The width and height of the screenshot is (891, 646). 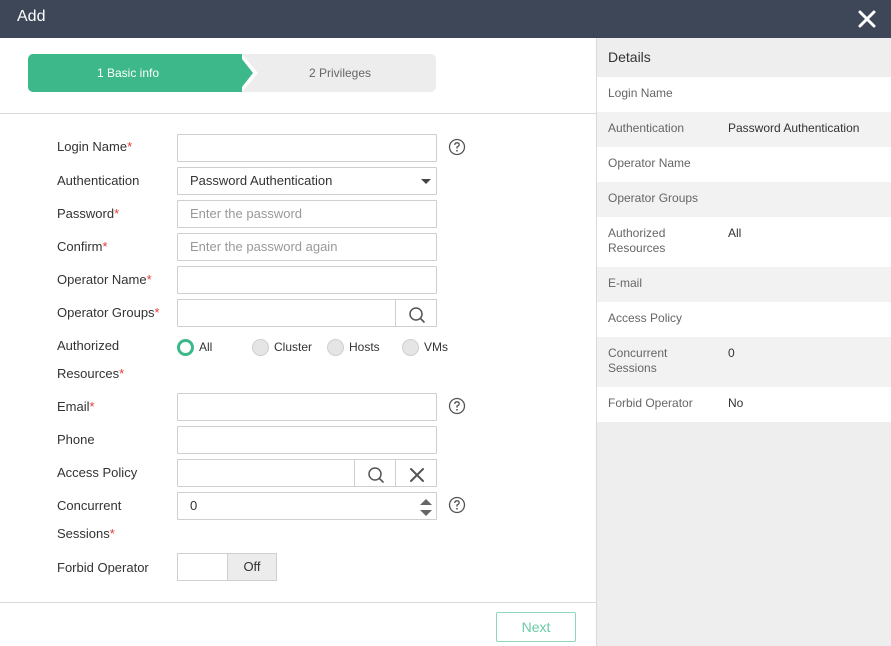 I want to click on authentication-label: Authentication, so click(x=98, y=180).